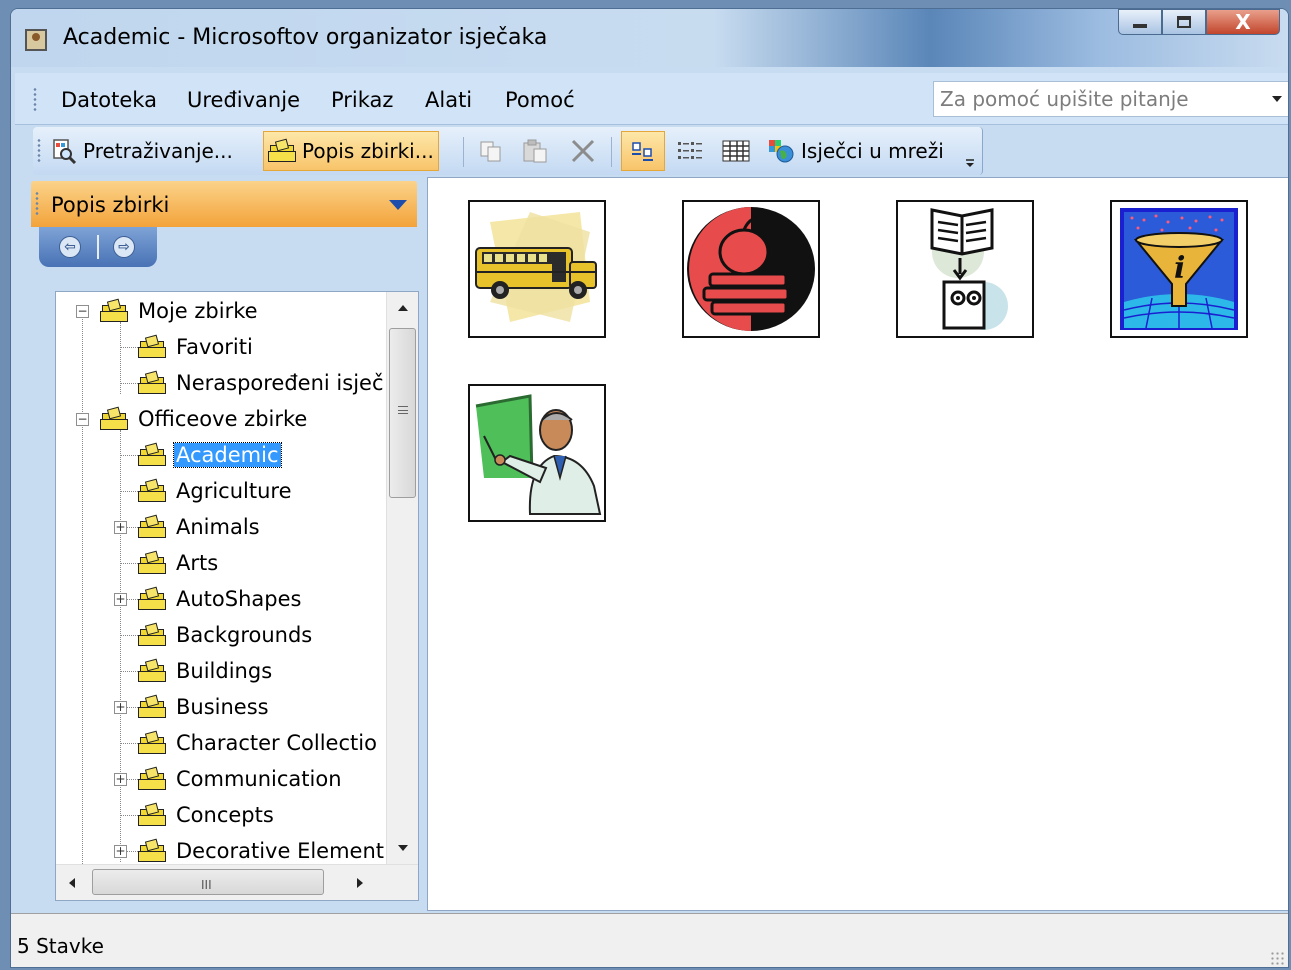 Image resolution: width=1291 pixels, height=970 pixels. Describe the element at coordinates (262, 849) in the screenshot. I see `tree-item: Decorative Element` at that location.